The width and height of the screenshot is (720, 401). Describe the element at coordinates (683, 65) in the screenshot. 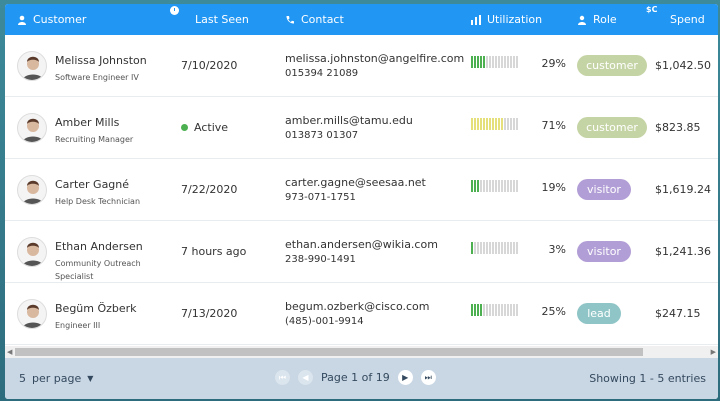

I see `spend-value: $1,042.50` at that location.